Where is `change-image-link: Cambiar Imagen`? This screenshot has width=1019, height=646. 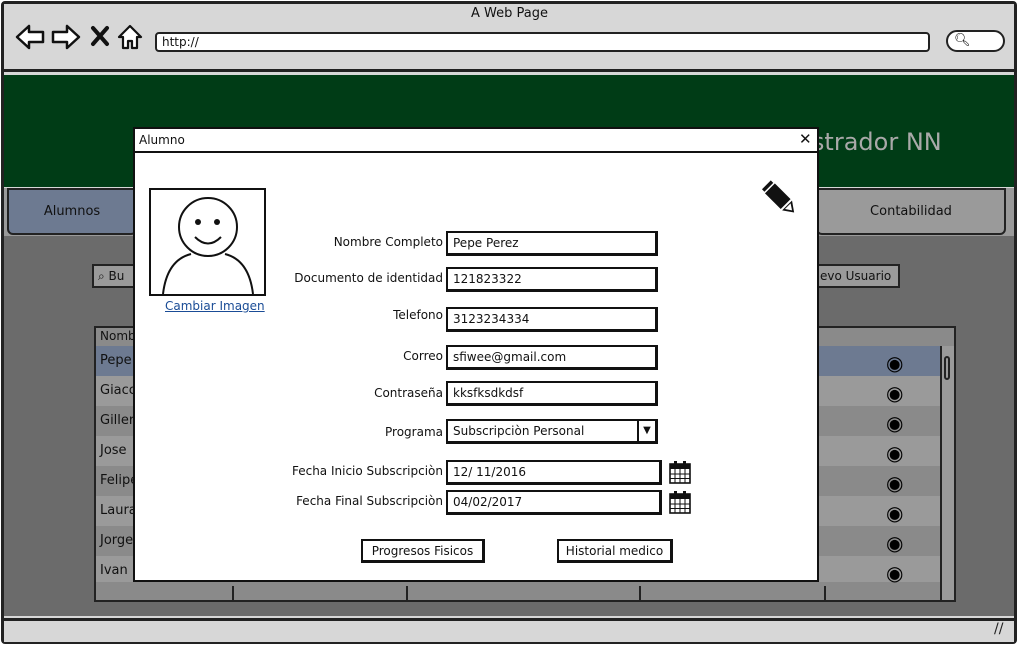 change-image-link: Cambiar Imagen is located at coordinates (215, 306).